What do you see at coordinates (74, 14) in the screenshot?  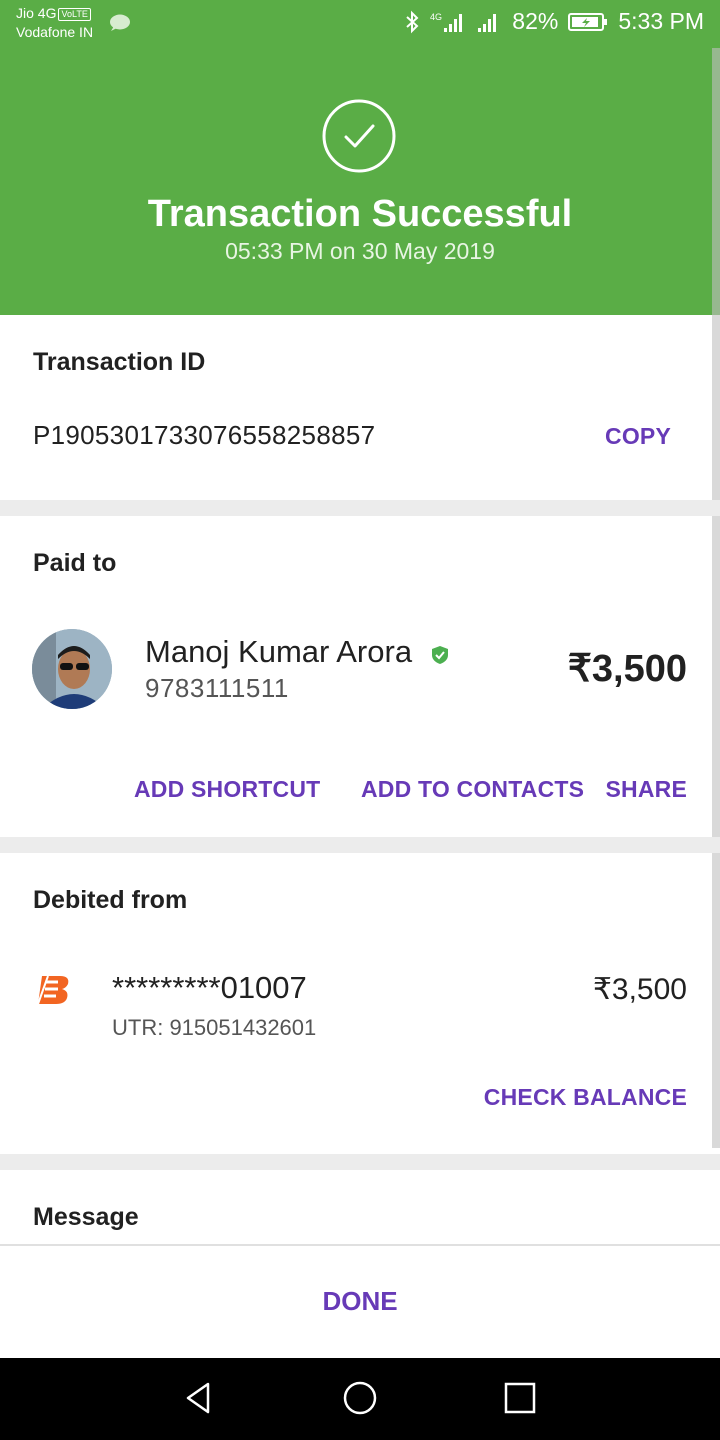 I see `volte-badge: VoLTE` at bounding box center [74, 14].